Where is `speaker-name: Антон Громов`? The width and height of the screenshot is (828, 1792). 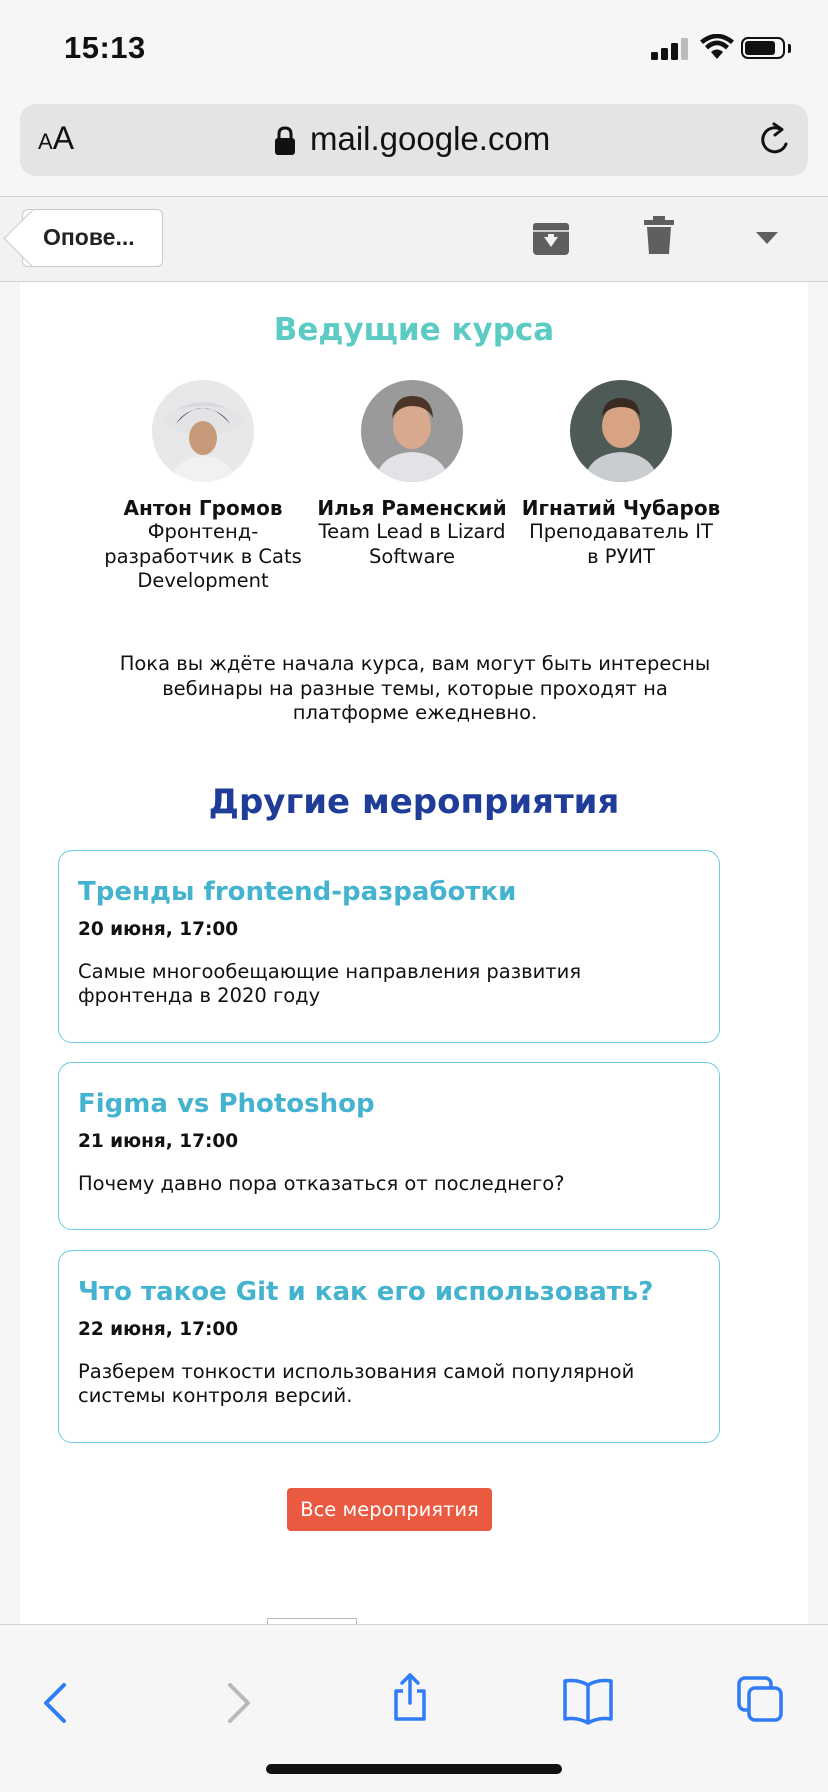 speaker-name: Антон Громов is located at coordinates (203, 508).